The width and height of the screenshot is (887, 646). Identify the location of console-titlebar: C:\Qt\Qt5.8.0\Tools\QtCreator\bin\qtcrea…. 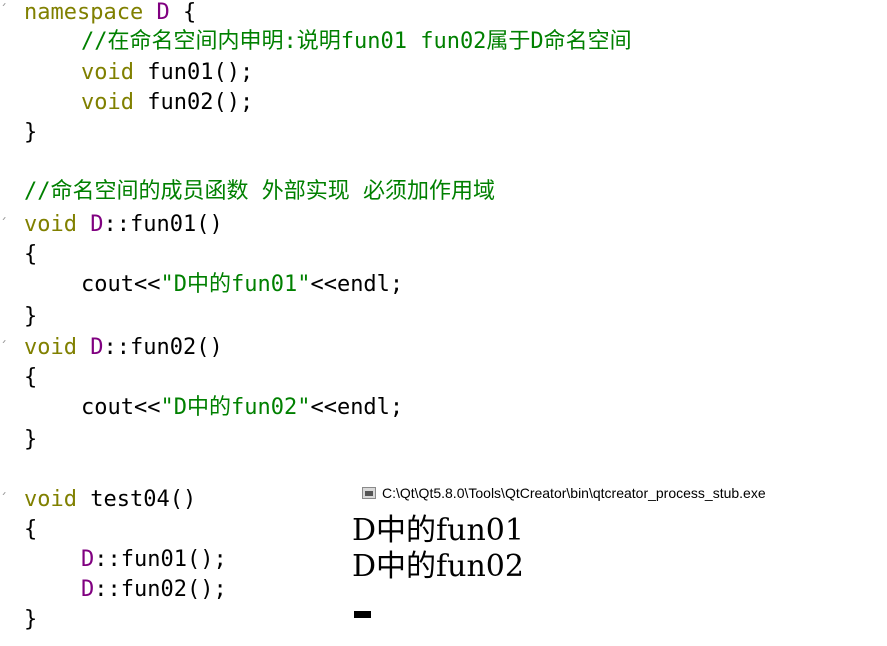
(619, 493).